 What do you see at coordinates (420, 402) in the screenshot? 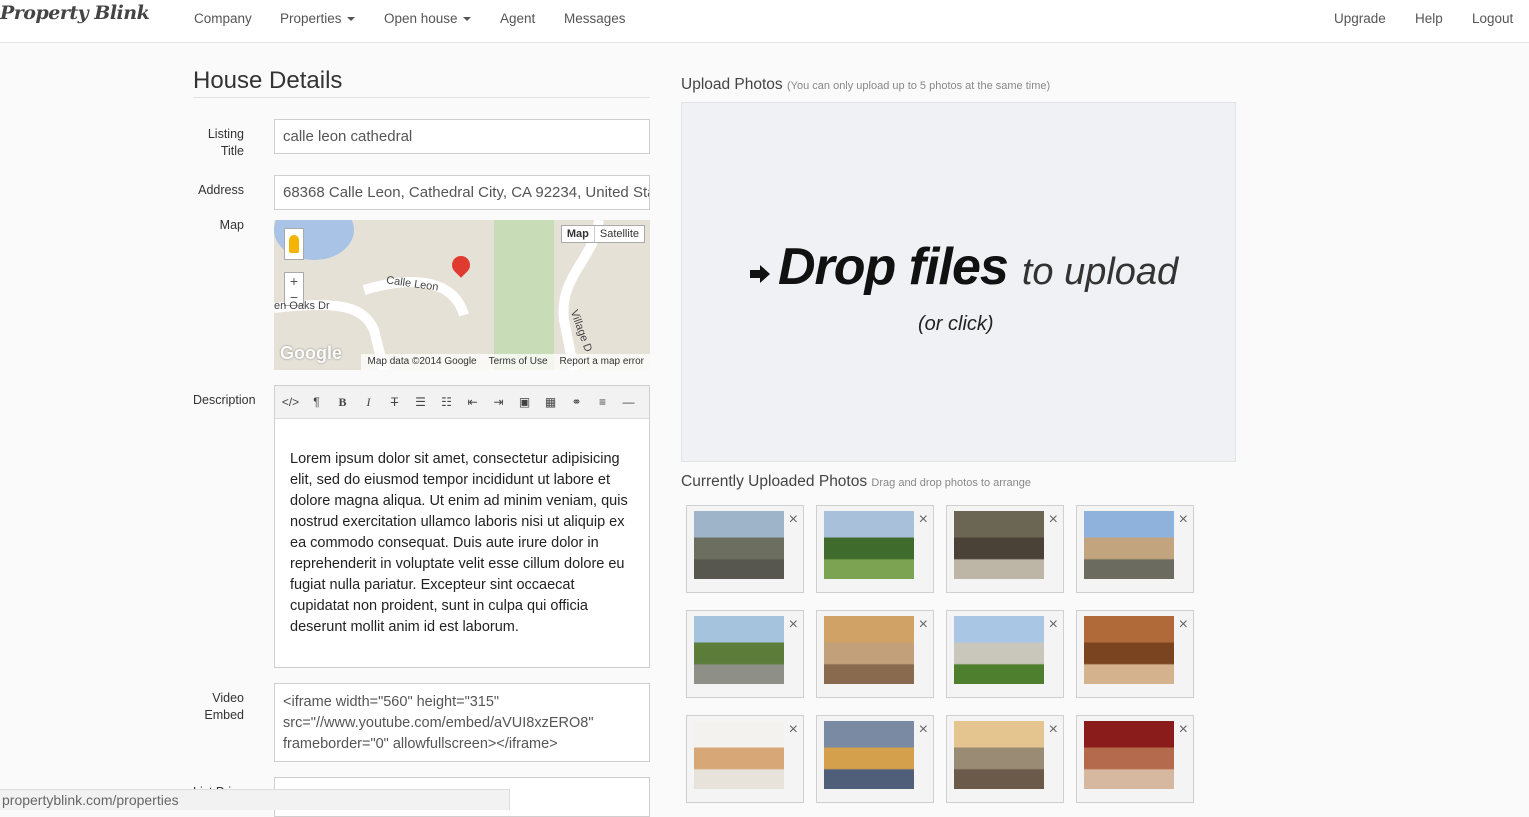
I see `unordered-list-icon: ☰` at bounding box center [420, 402].